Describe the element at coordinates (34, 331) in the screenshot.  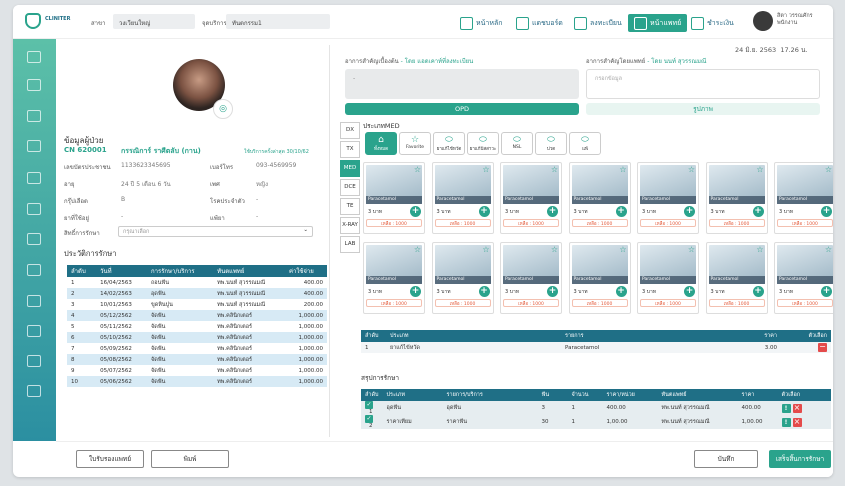
I see `report-icon` at that location.